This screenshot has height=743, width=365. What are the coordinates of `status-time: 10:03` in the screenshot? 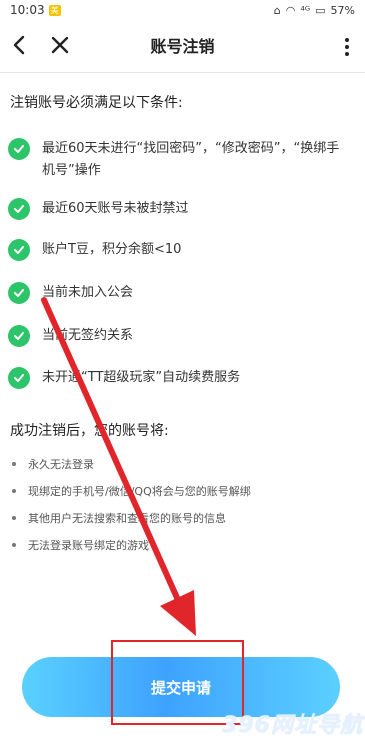 It's located at (27, 10).